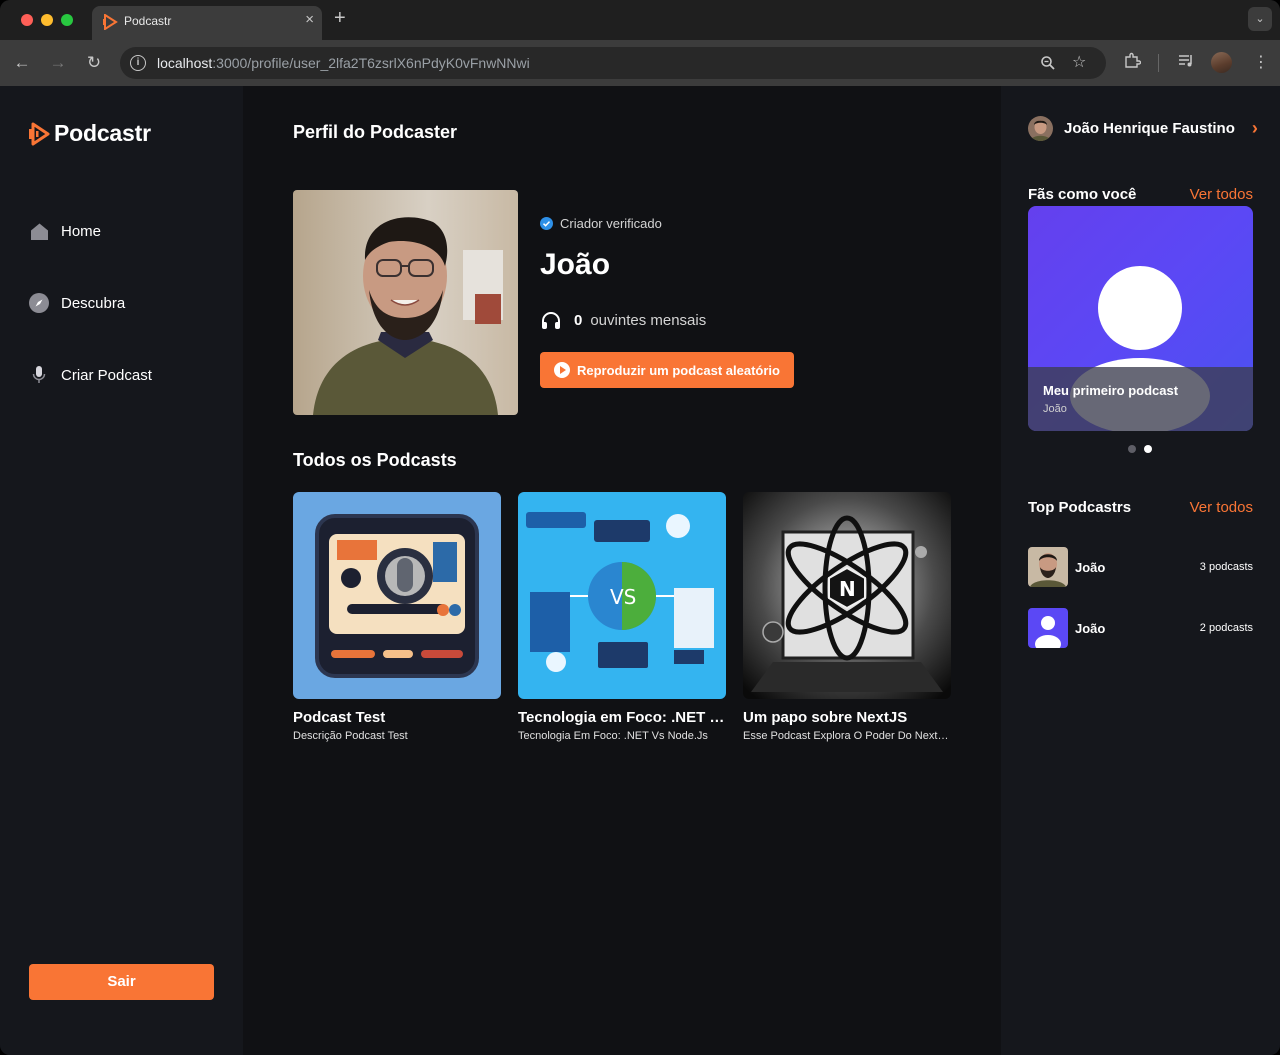  Describe the element at coordinates (405, 302) in the screenshot. I see `profile-photo` at that location.